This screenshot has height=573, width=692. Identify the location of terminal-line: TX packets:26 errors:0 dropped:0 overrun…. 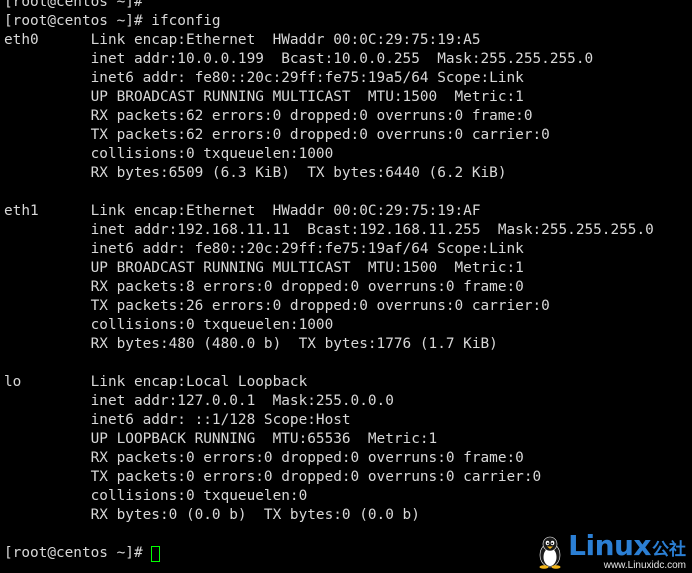
(277, 306).